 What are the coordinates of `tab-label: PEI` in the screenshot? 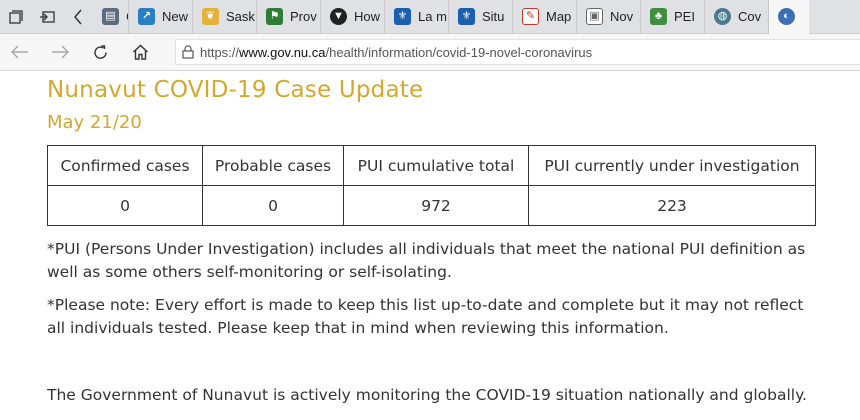 It's located at (684, 16).